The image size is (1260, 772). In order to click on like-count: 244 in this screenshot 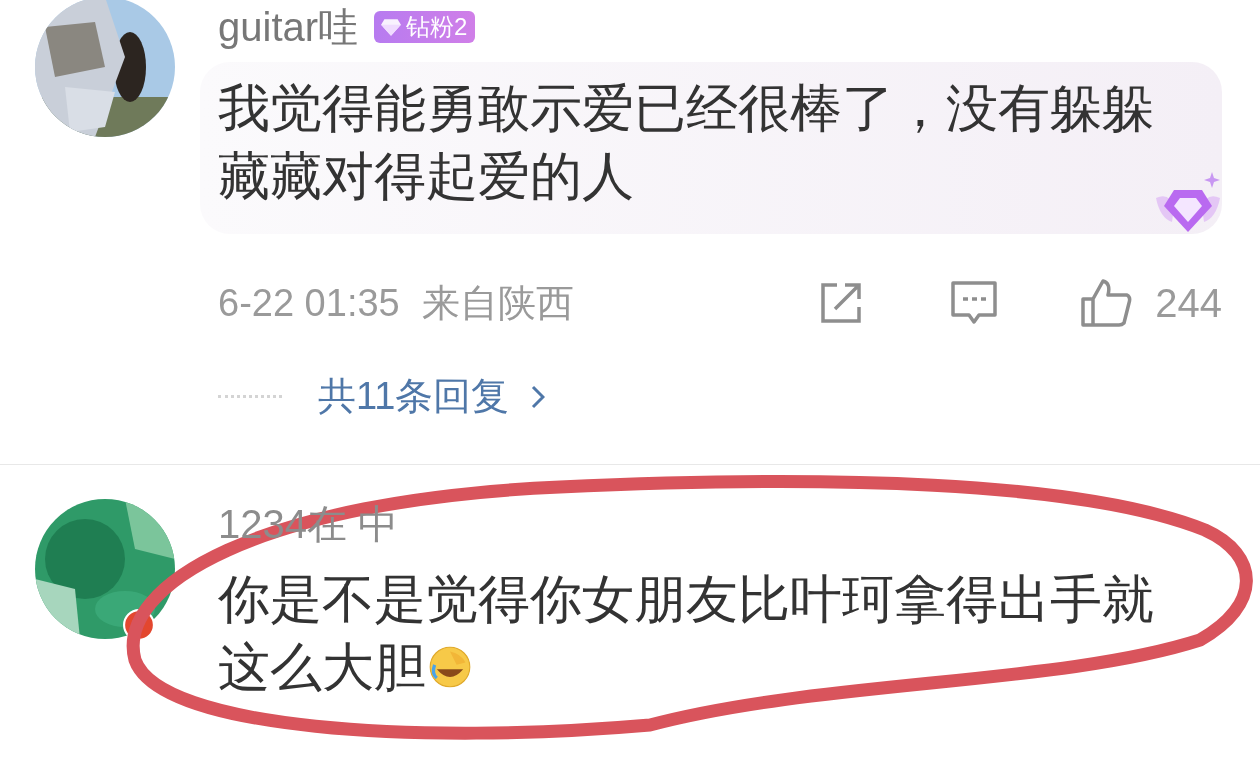, I will do `click(1188, 303)`.